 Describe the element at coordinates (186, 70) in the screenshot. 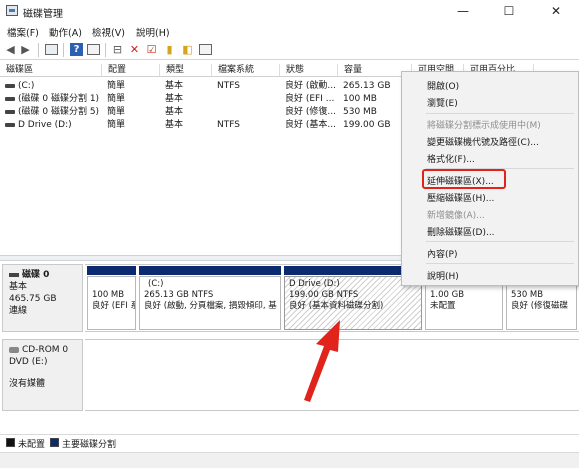

I see `column-header-type: 類型` at that location.